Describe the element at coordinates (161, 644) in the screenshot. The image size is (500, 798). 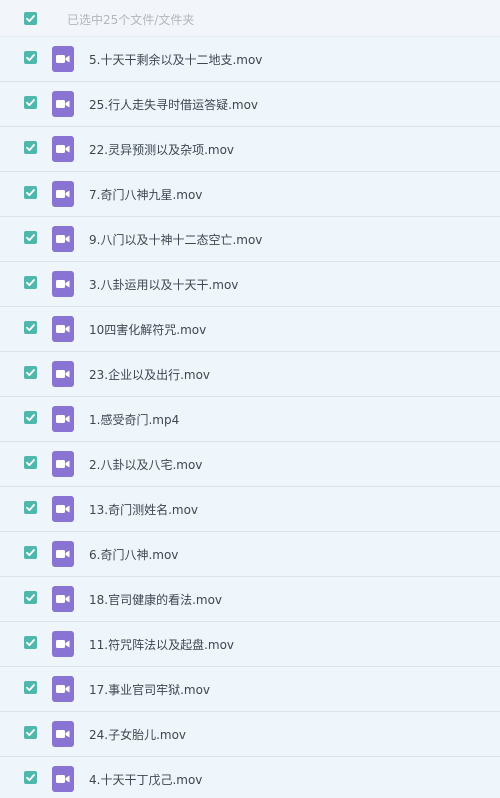
I see `file-name: 11.符咒阵法以及起盘.mov` at that location.